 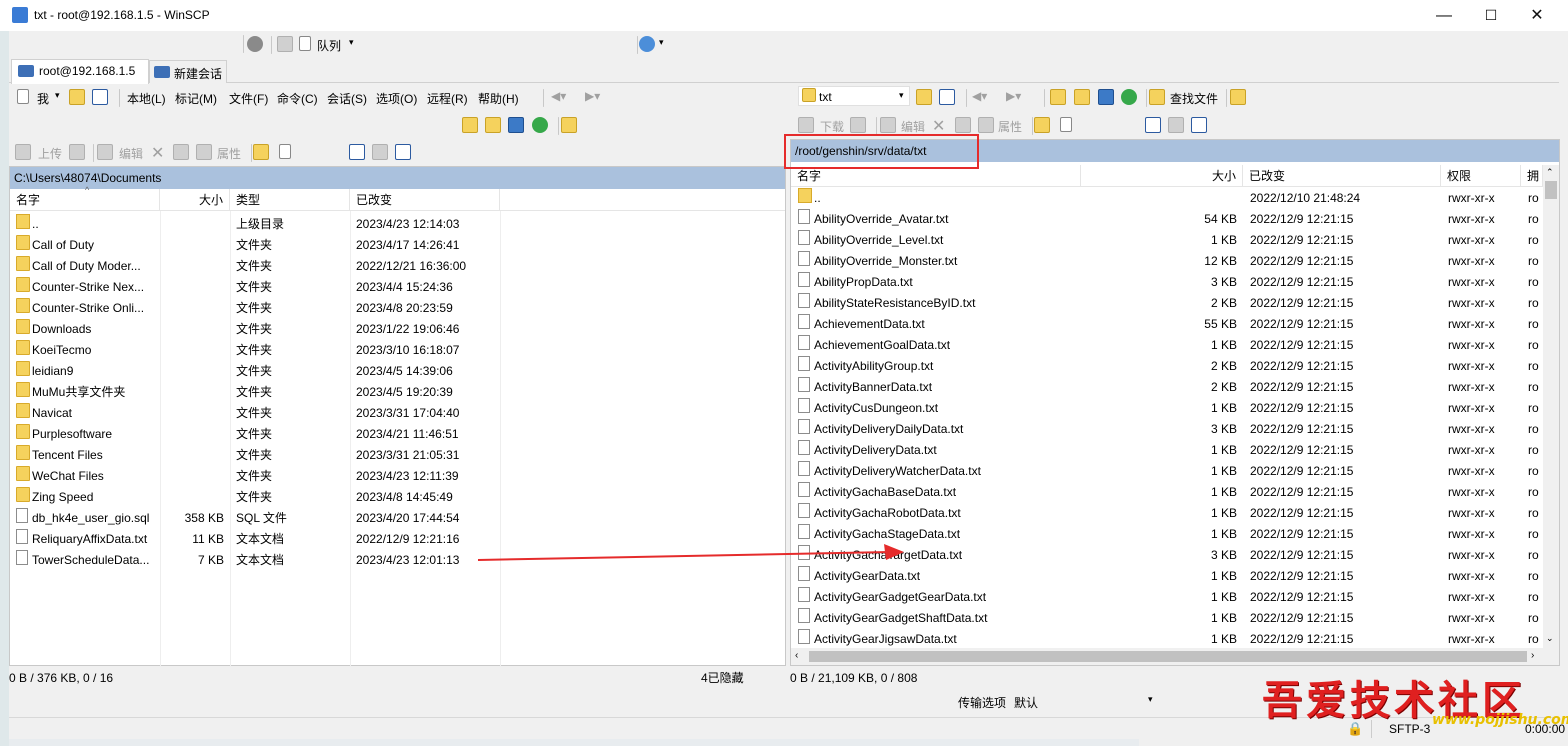 I want to click on annotation-arrow-line, so click(x=685, y=556).